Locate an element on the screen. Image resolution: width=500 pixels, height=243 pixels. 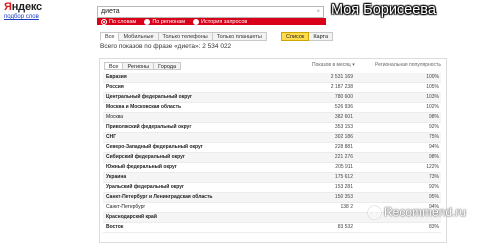
region-name: Краснодарский край is located at coordinates (131, 217).